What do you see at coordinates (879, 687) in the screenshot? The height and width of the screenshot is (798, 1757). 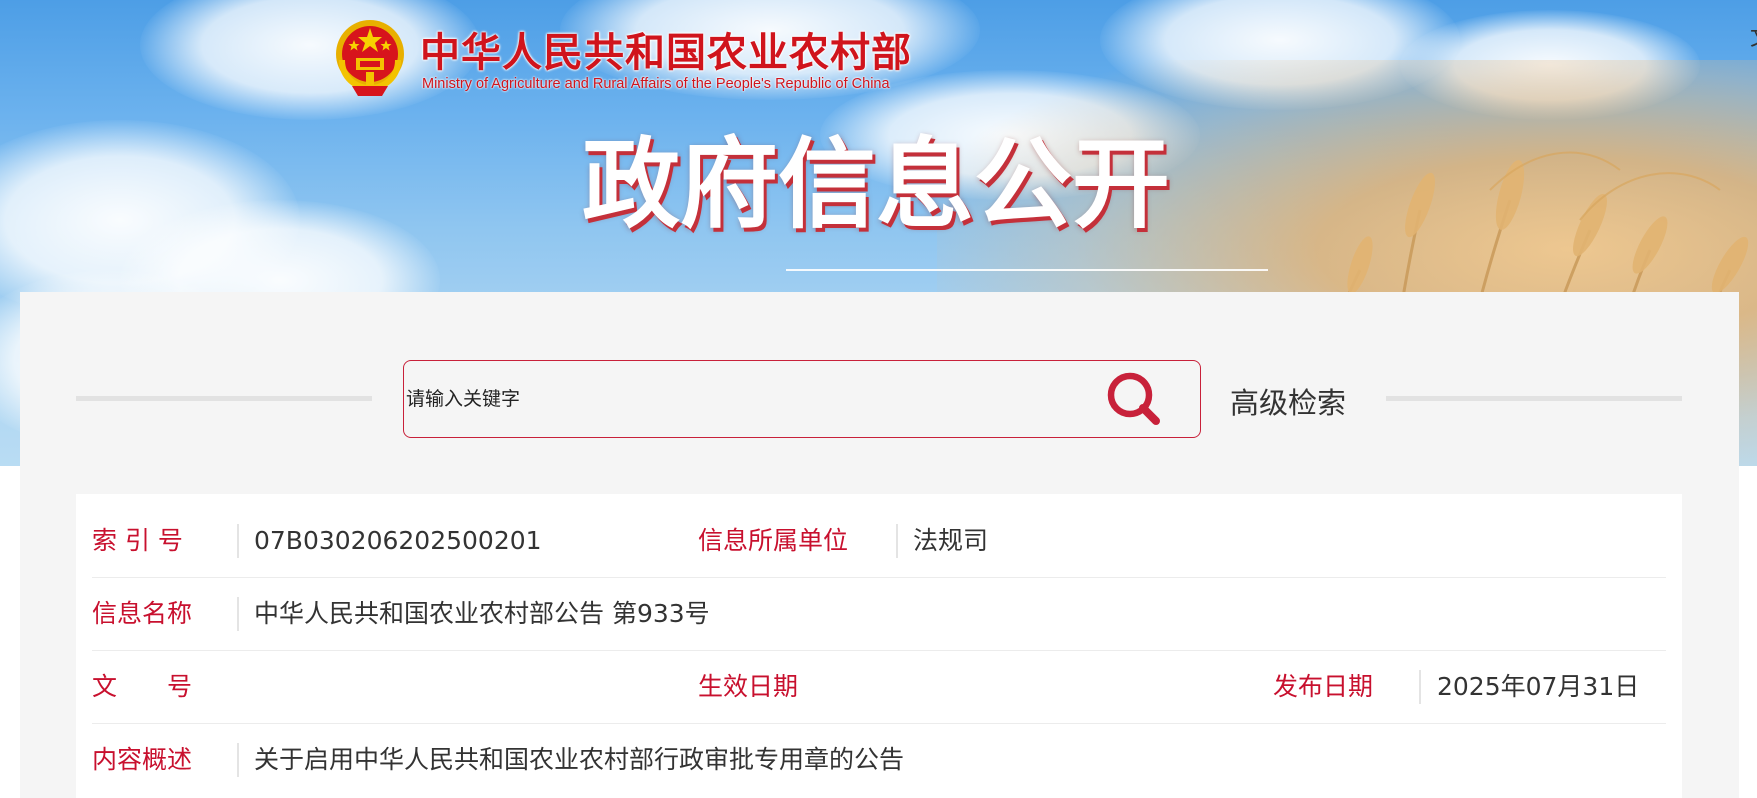 I see `info-row-dates: 文 号 生效日期 发布日期 2025年07月31日` at bounding box center [879, 687].